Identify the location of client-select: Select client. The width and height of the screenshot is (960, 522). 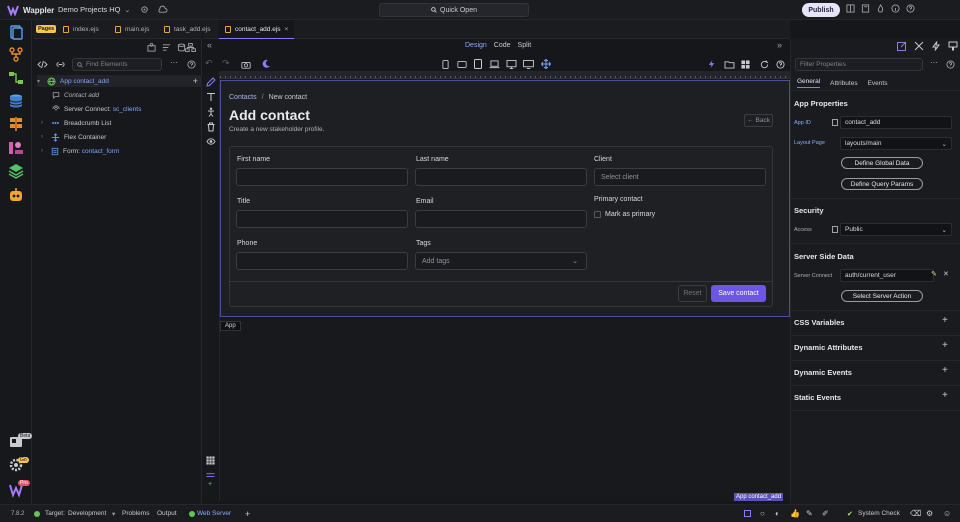
(680, 177).